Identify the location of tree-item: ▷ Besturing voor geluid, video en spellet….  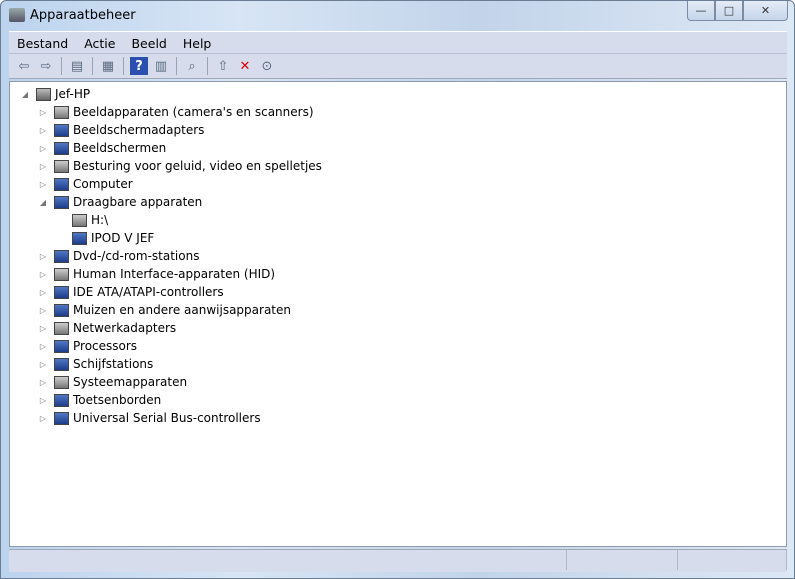
(180, 166).